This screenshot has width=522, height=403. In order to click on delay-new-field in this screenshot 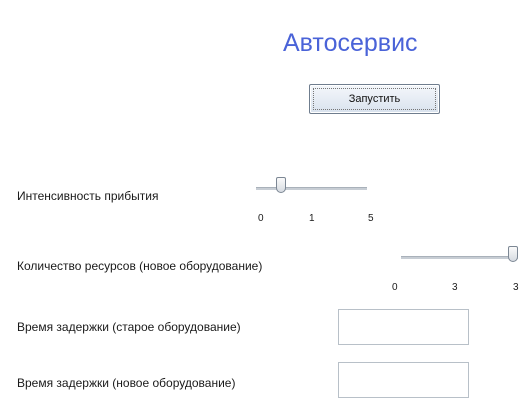, I will do `click(403, 380)`.